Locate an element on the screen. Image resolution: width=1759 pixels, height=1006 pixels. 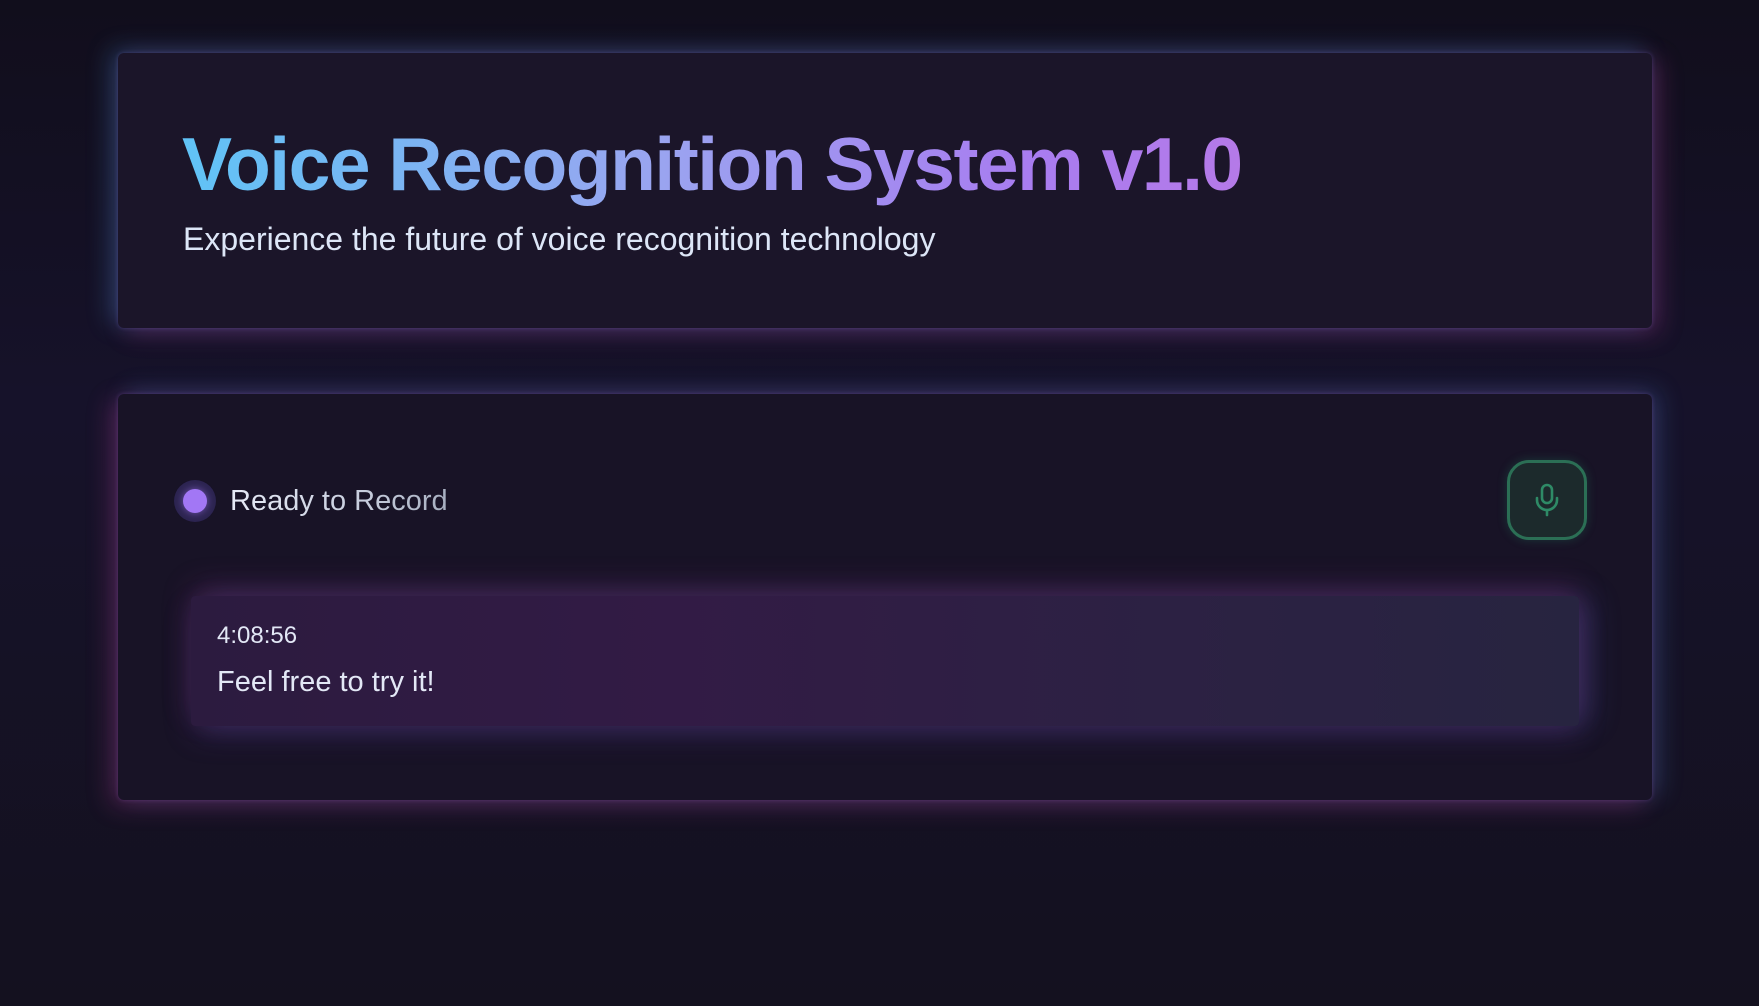
status-indicator: Ready to Record is located at coordinates (311, 501).